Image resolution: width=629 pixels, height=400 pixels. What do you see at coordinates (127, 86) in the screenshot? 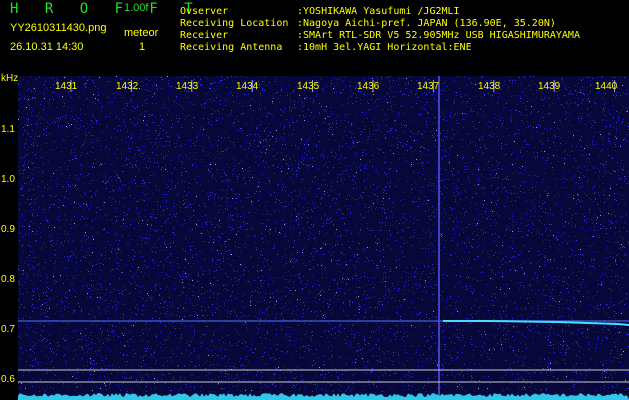
I see `x-tick-label: 1432` at bounding box center [127, 86].